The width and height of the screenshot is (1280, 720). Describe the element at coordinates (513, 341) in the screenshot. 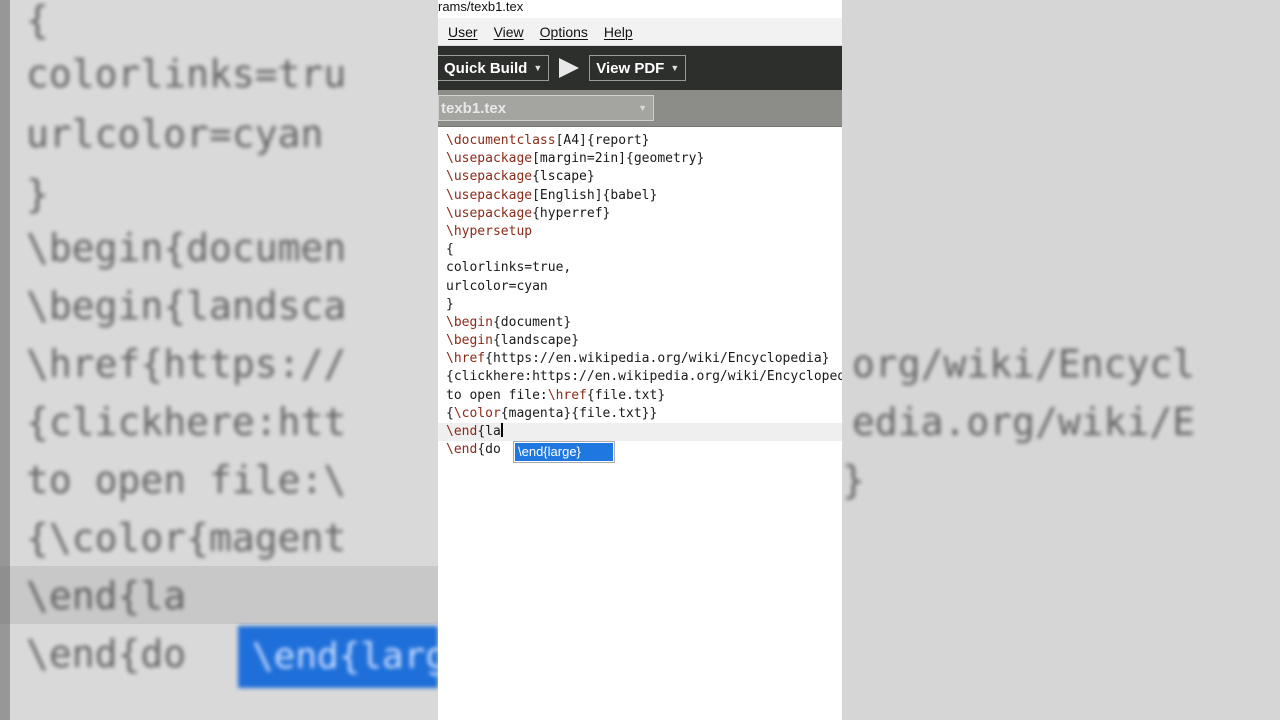

I see `code-line: \begin{landscape}` at that location.